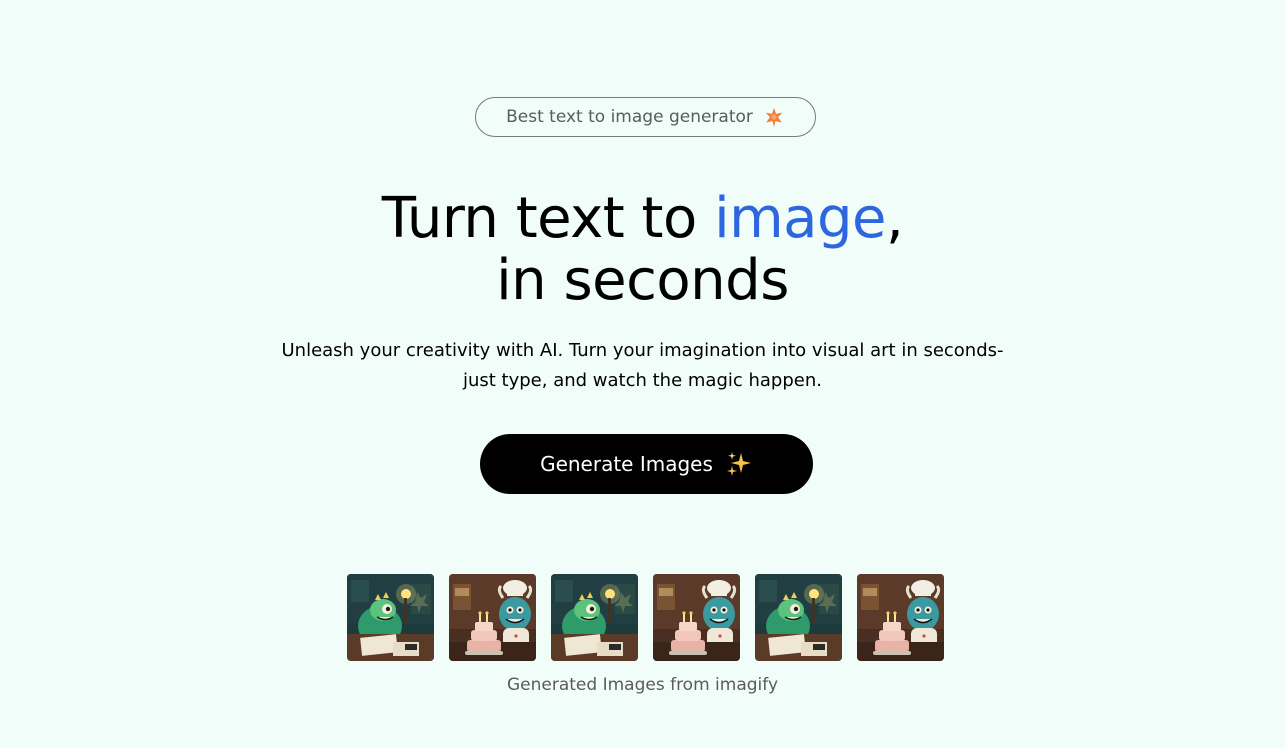  I want to click on hero-title-line2: in seconds, so click(642, 280).